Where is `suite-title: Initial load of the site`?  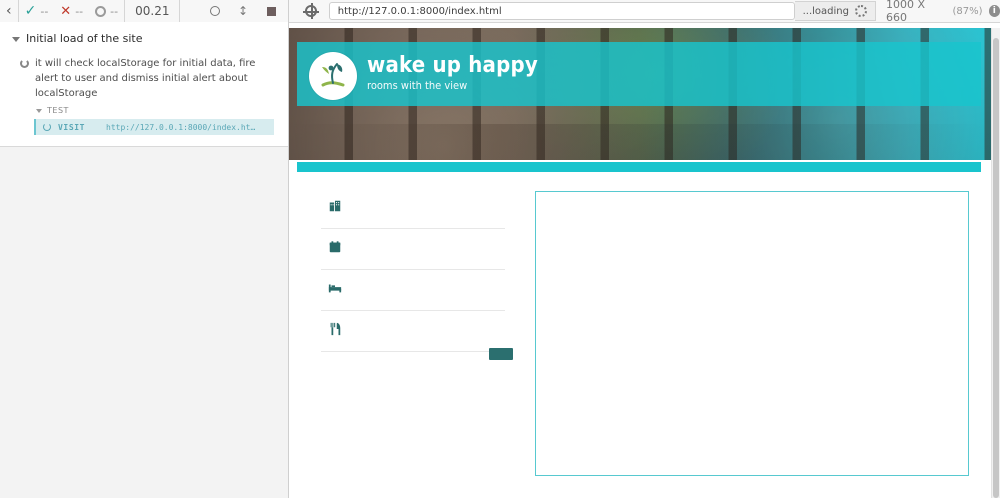 suite-title: Initial load of the site is located at coordinates (77, 38).